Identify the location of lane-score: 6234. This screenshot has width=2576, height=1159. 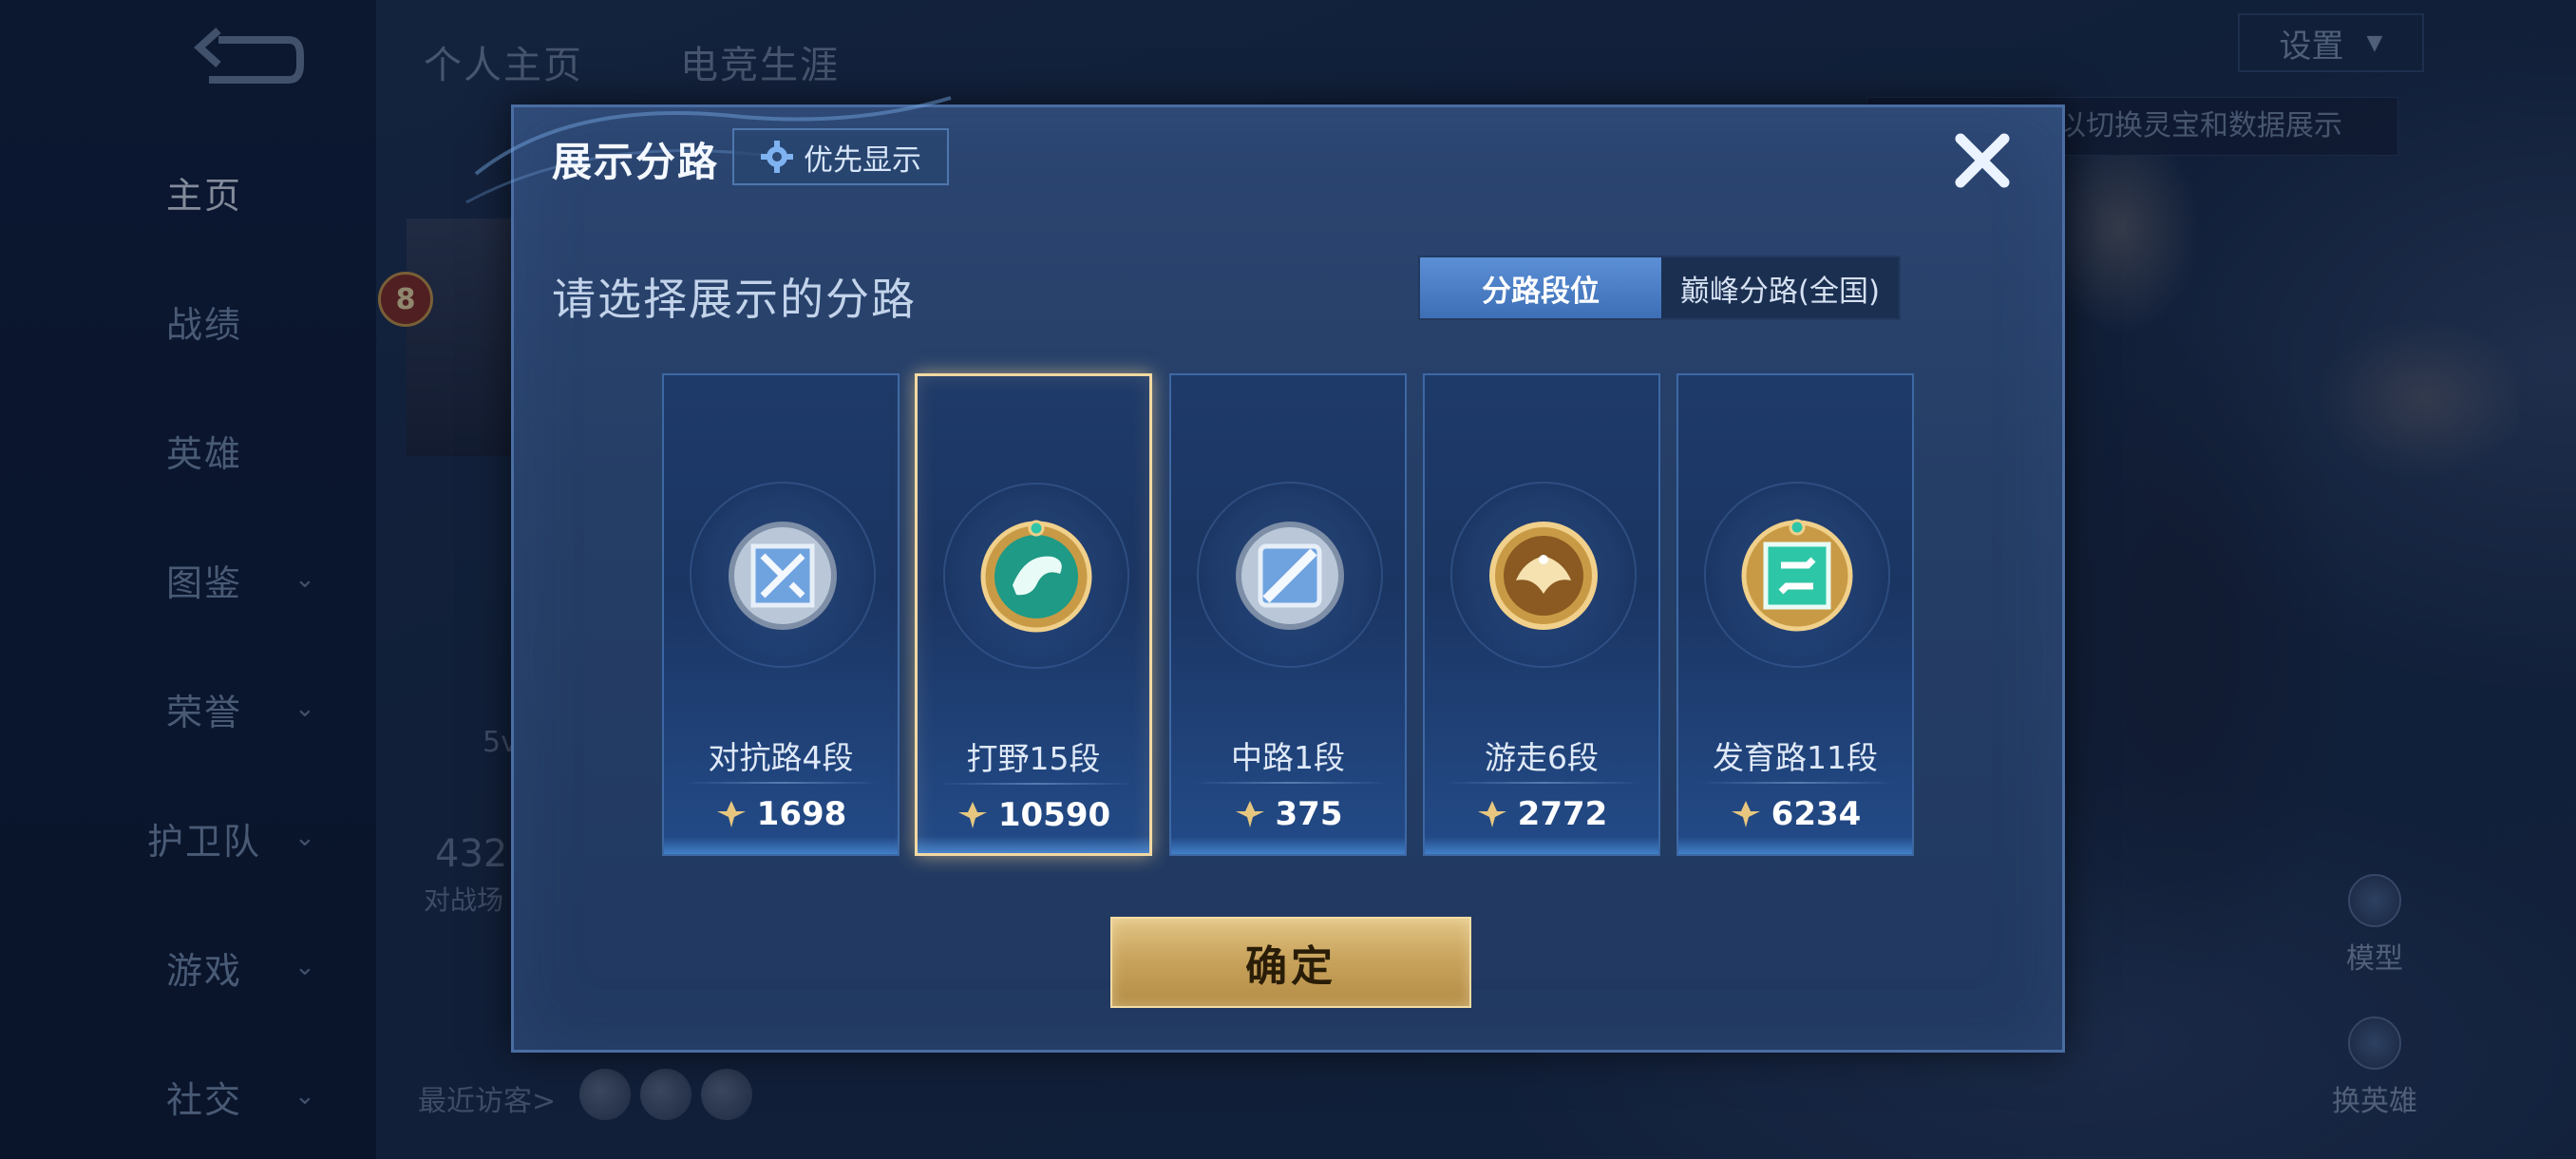
(1795, 814).